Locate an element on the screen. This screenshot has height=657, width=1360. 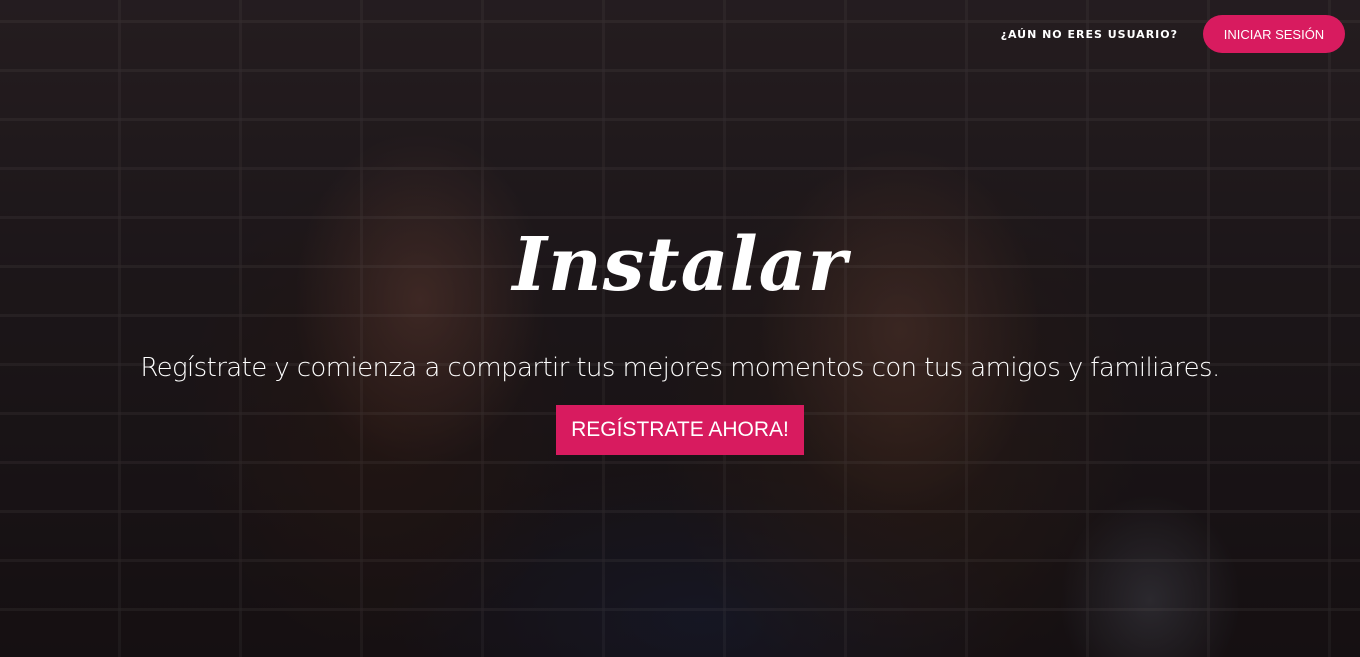
top-navigation: ¿AÚN NO ERES USUARIO? INICIAR SESIÓN is located at coordinates (1173, 34).